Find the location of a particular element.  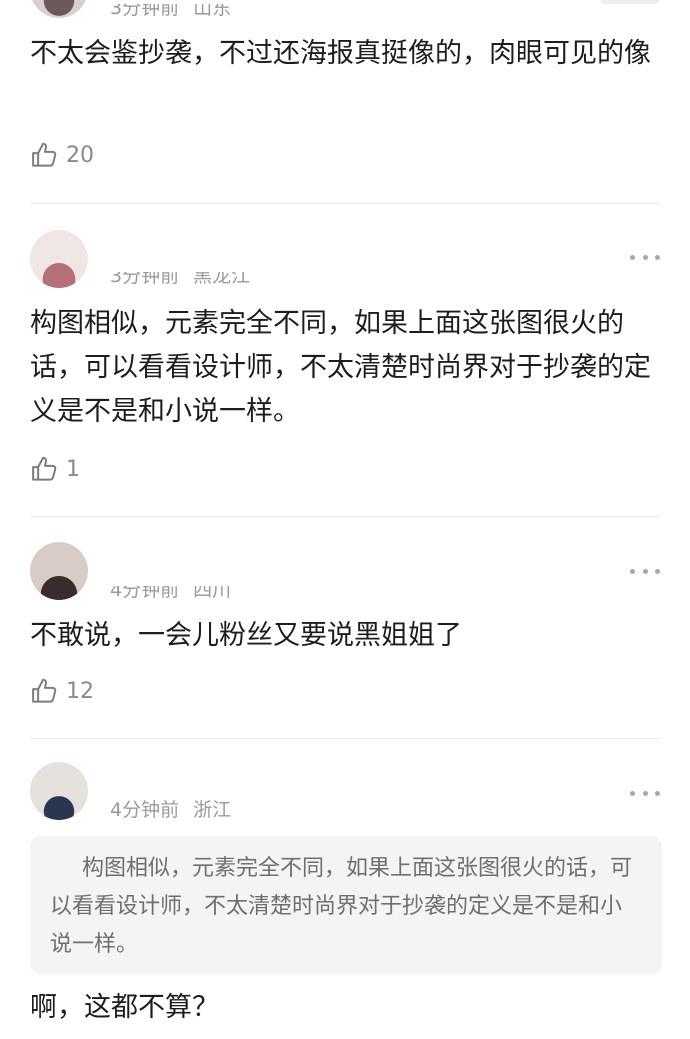

like-button: 20 is located at coordinates (62, 155).